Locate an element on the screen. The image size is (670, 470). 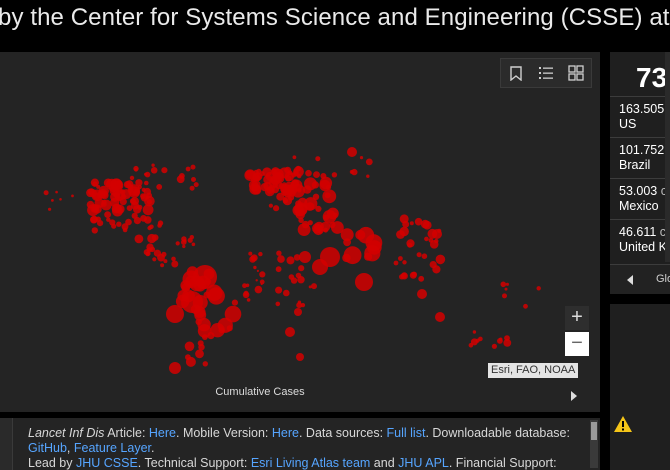
chevron-left-icon is located at coordinates (632, 280).